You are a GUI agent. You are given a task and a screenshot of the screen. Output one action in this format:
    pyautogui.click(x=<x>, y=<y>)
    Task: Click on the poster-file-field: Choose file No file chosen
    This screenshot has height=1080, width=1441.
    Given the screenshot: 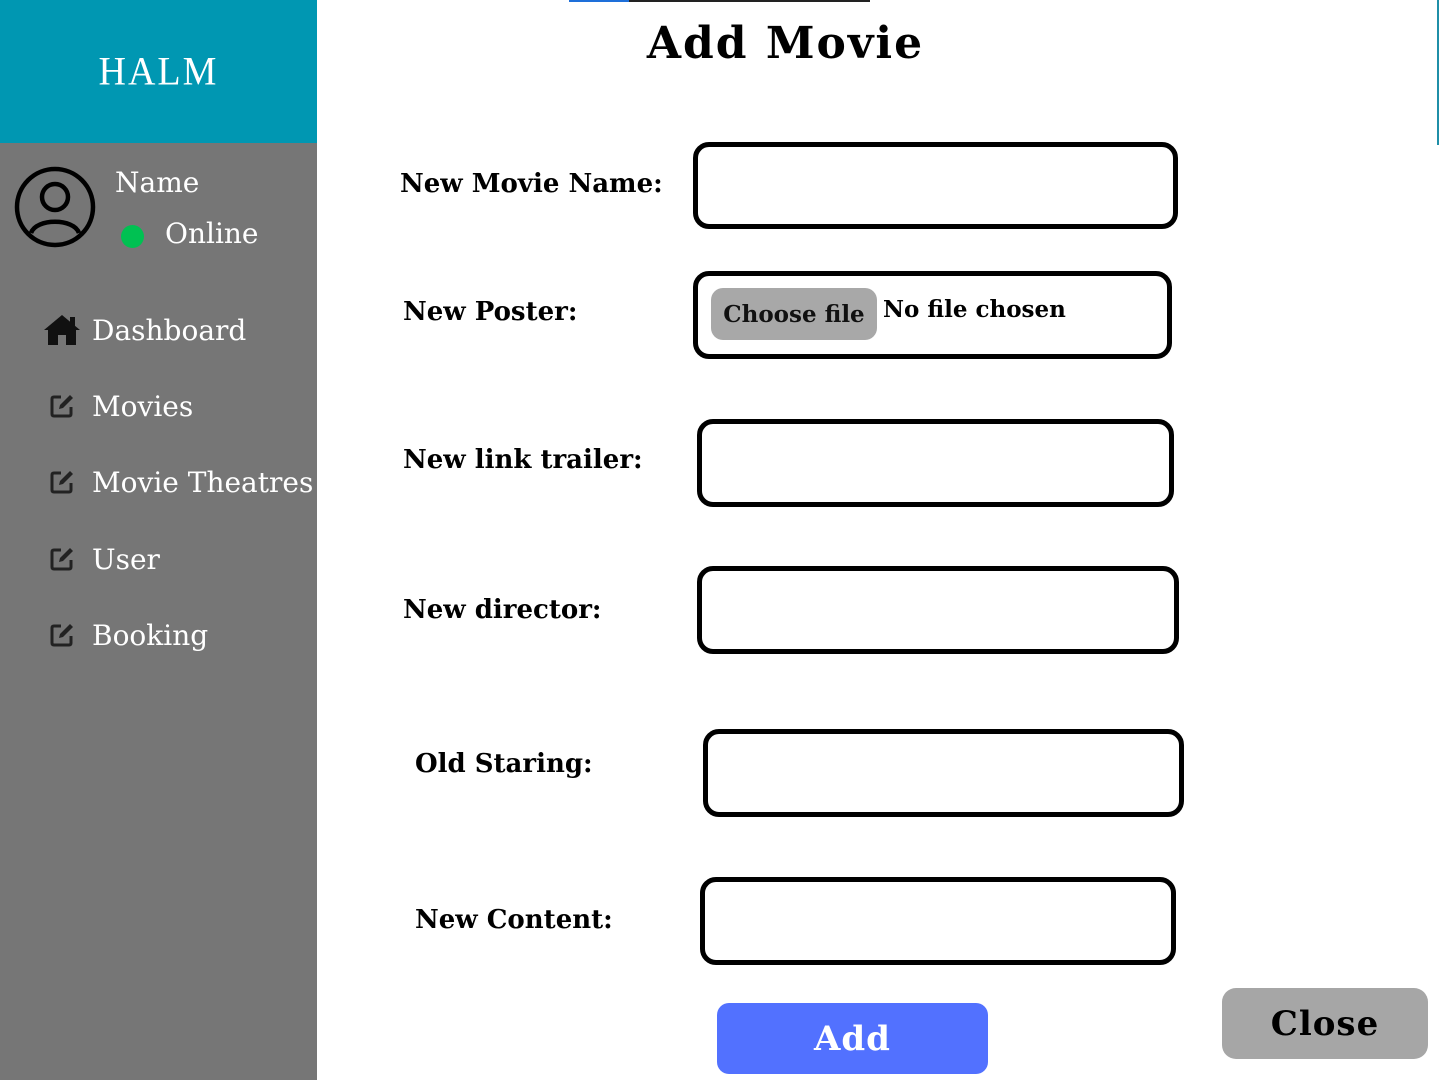 What is the action you would take?
    pyautogui.click(x=932, y=315)
    